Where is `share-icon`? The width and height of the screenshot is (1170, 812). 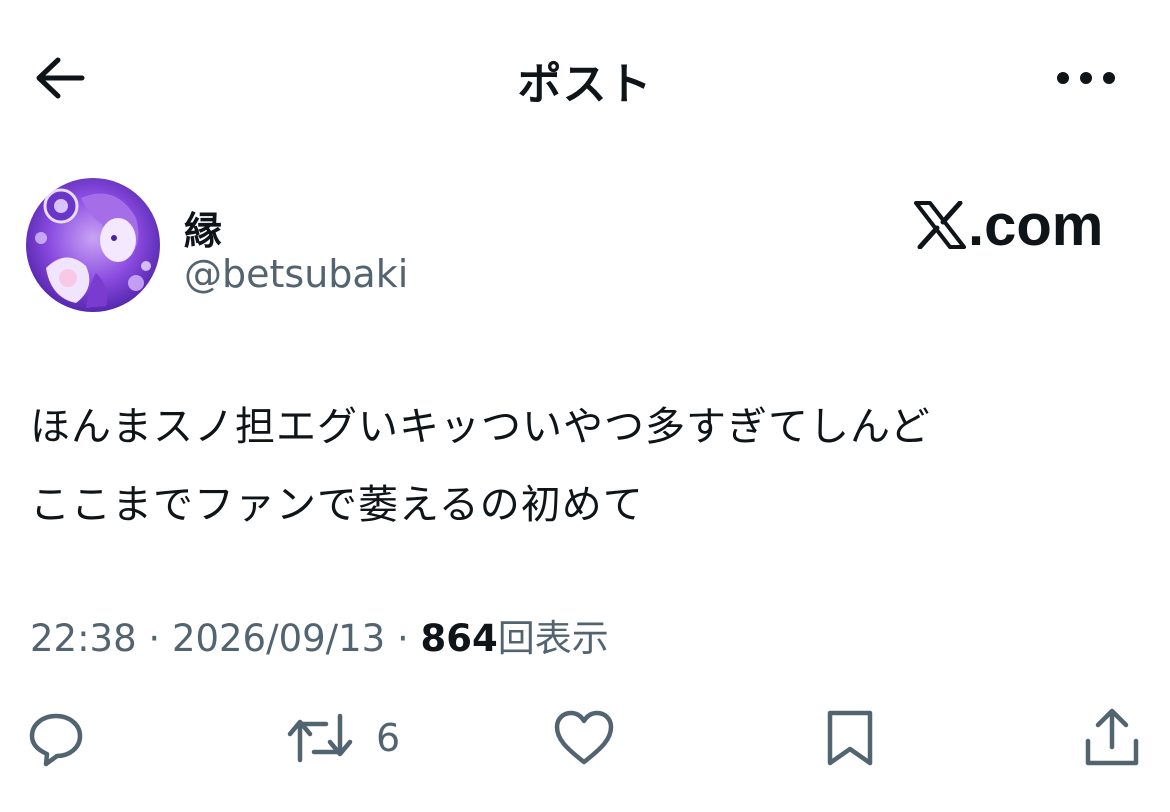 share-icon is located at coordinates (1112, 737).